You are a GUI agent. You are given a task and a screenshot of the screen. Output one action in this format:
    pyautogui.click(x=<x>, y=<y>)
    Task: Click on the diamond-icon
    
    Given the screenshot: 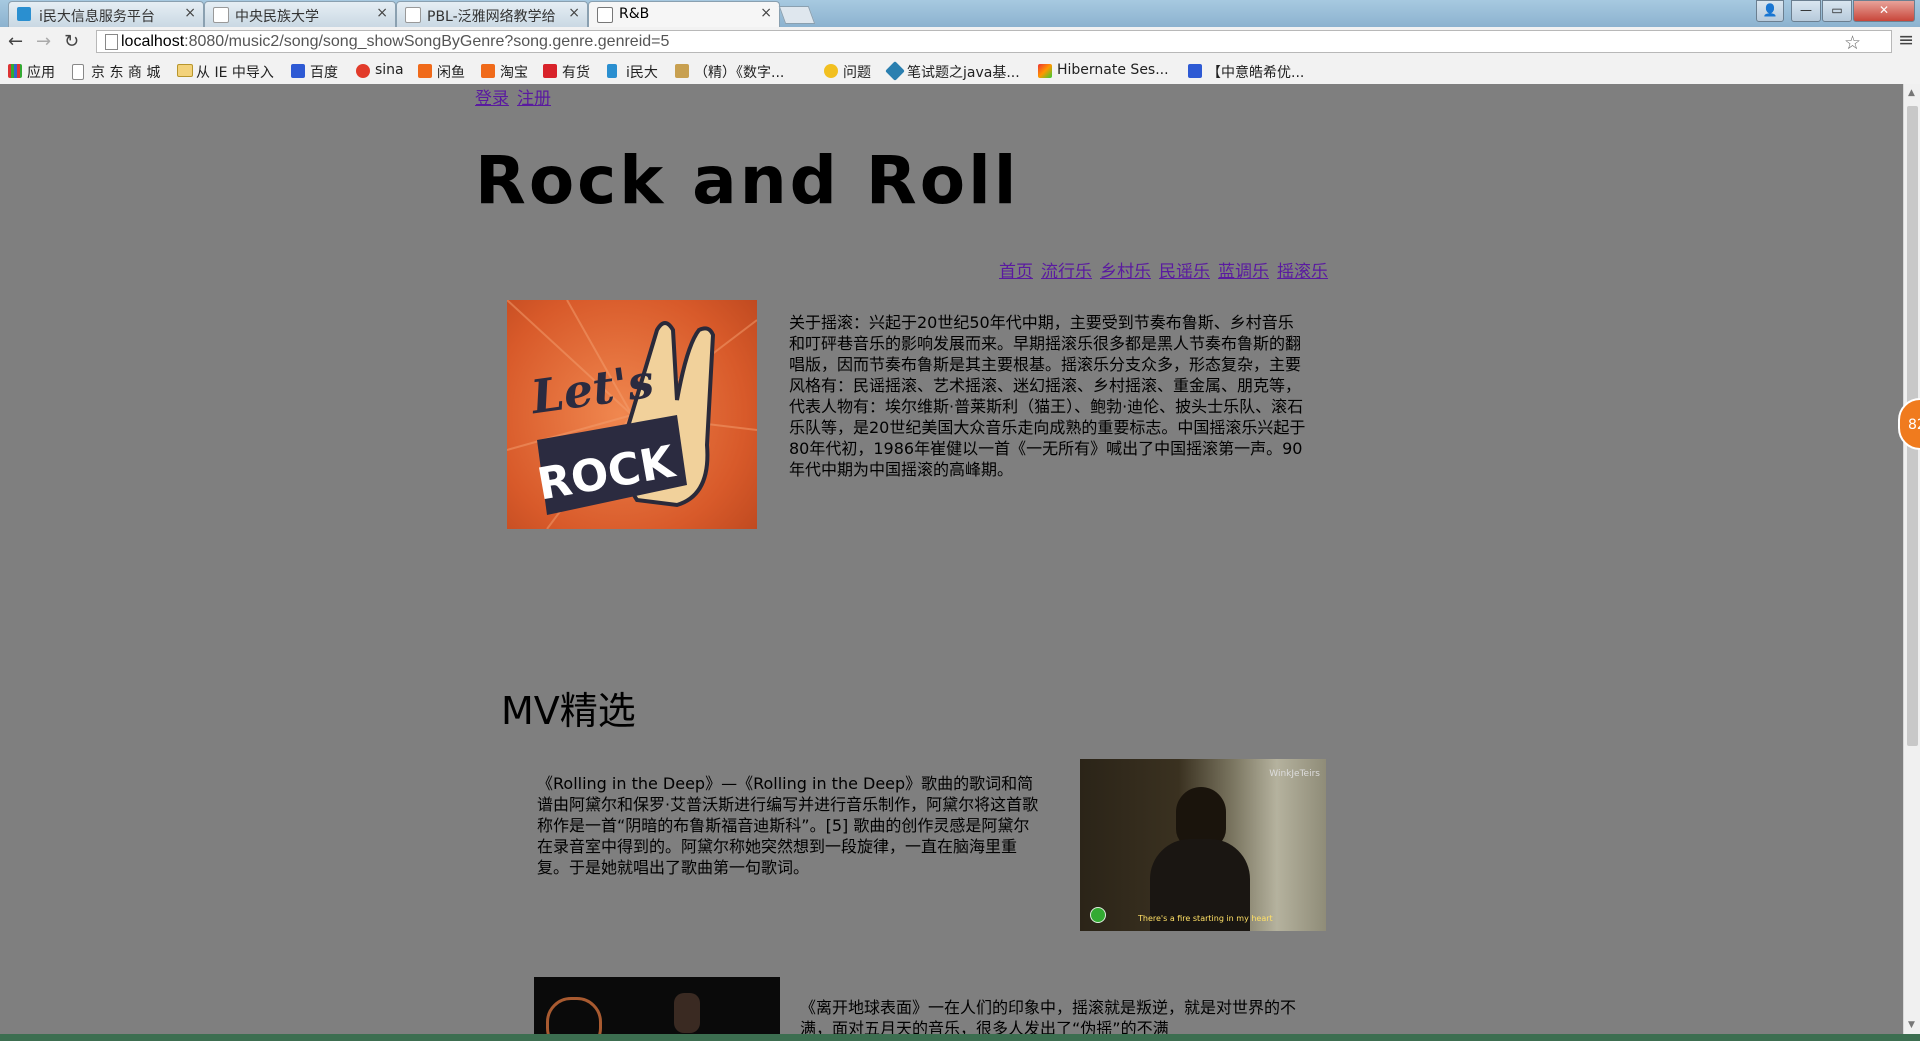 What is the action you would take?
    pyautogui.click(x=895, y=71)
    